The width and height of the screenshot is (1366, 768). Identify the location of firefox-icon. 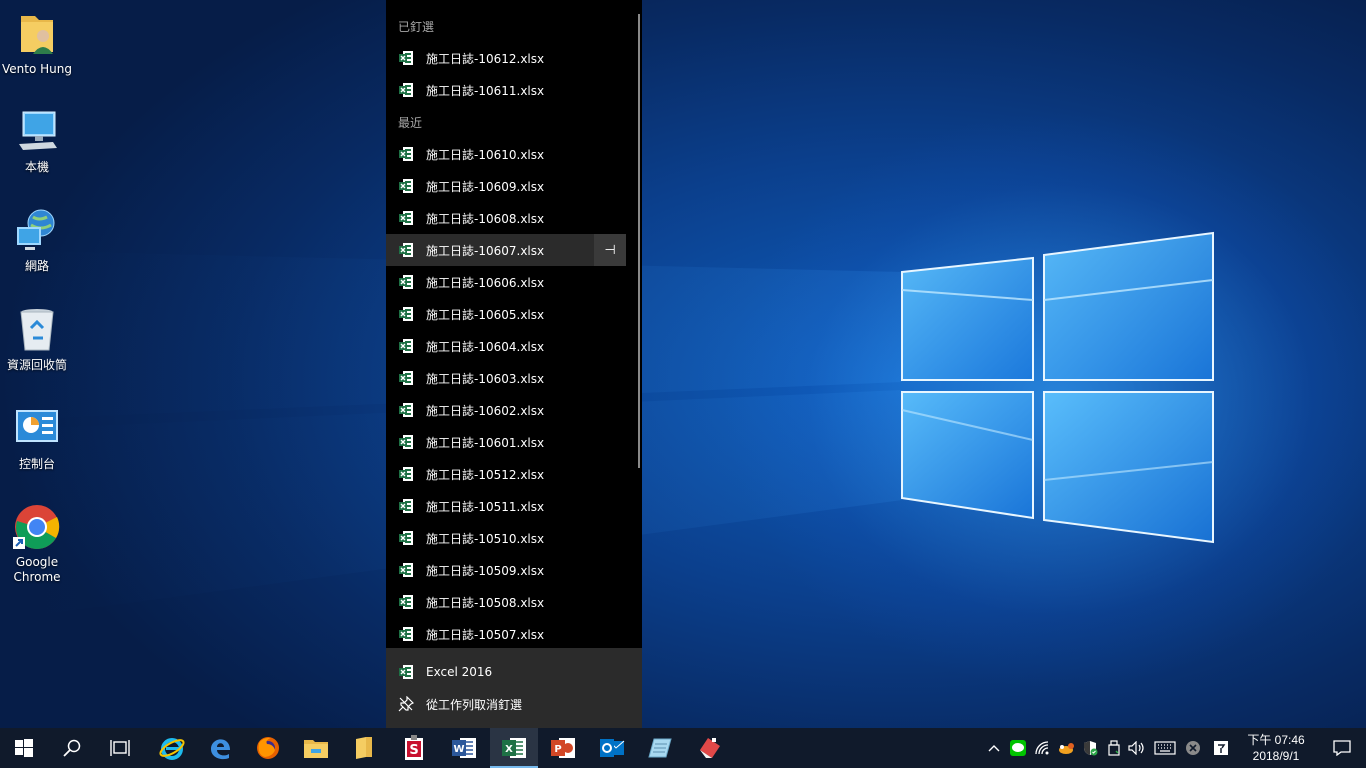
(268, 748).